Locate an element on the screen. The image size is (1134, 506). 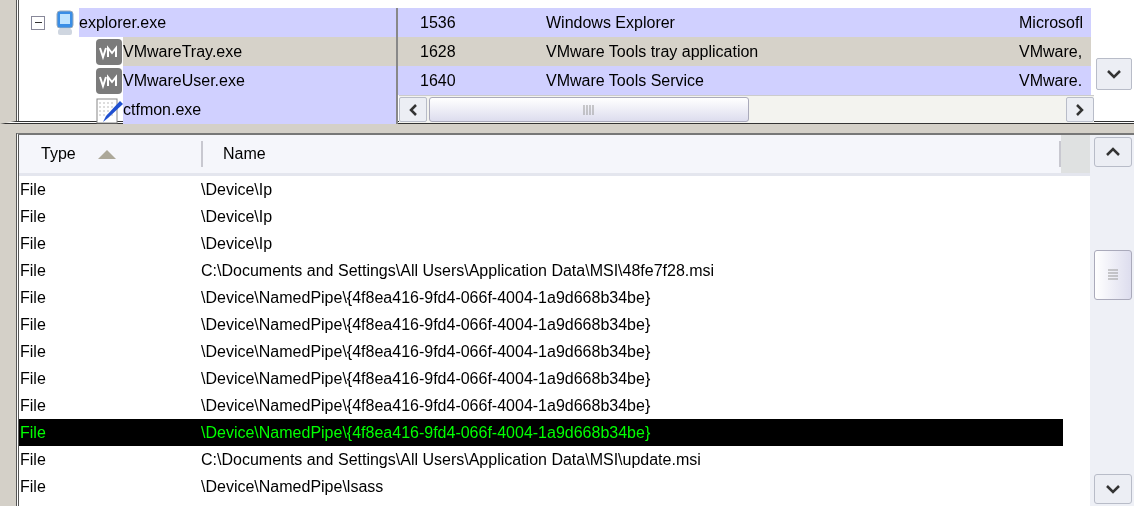
chevron-up-icon is located at coordinates (1113, 152).